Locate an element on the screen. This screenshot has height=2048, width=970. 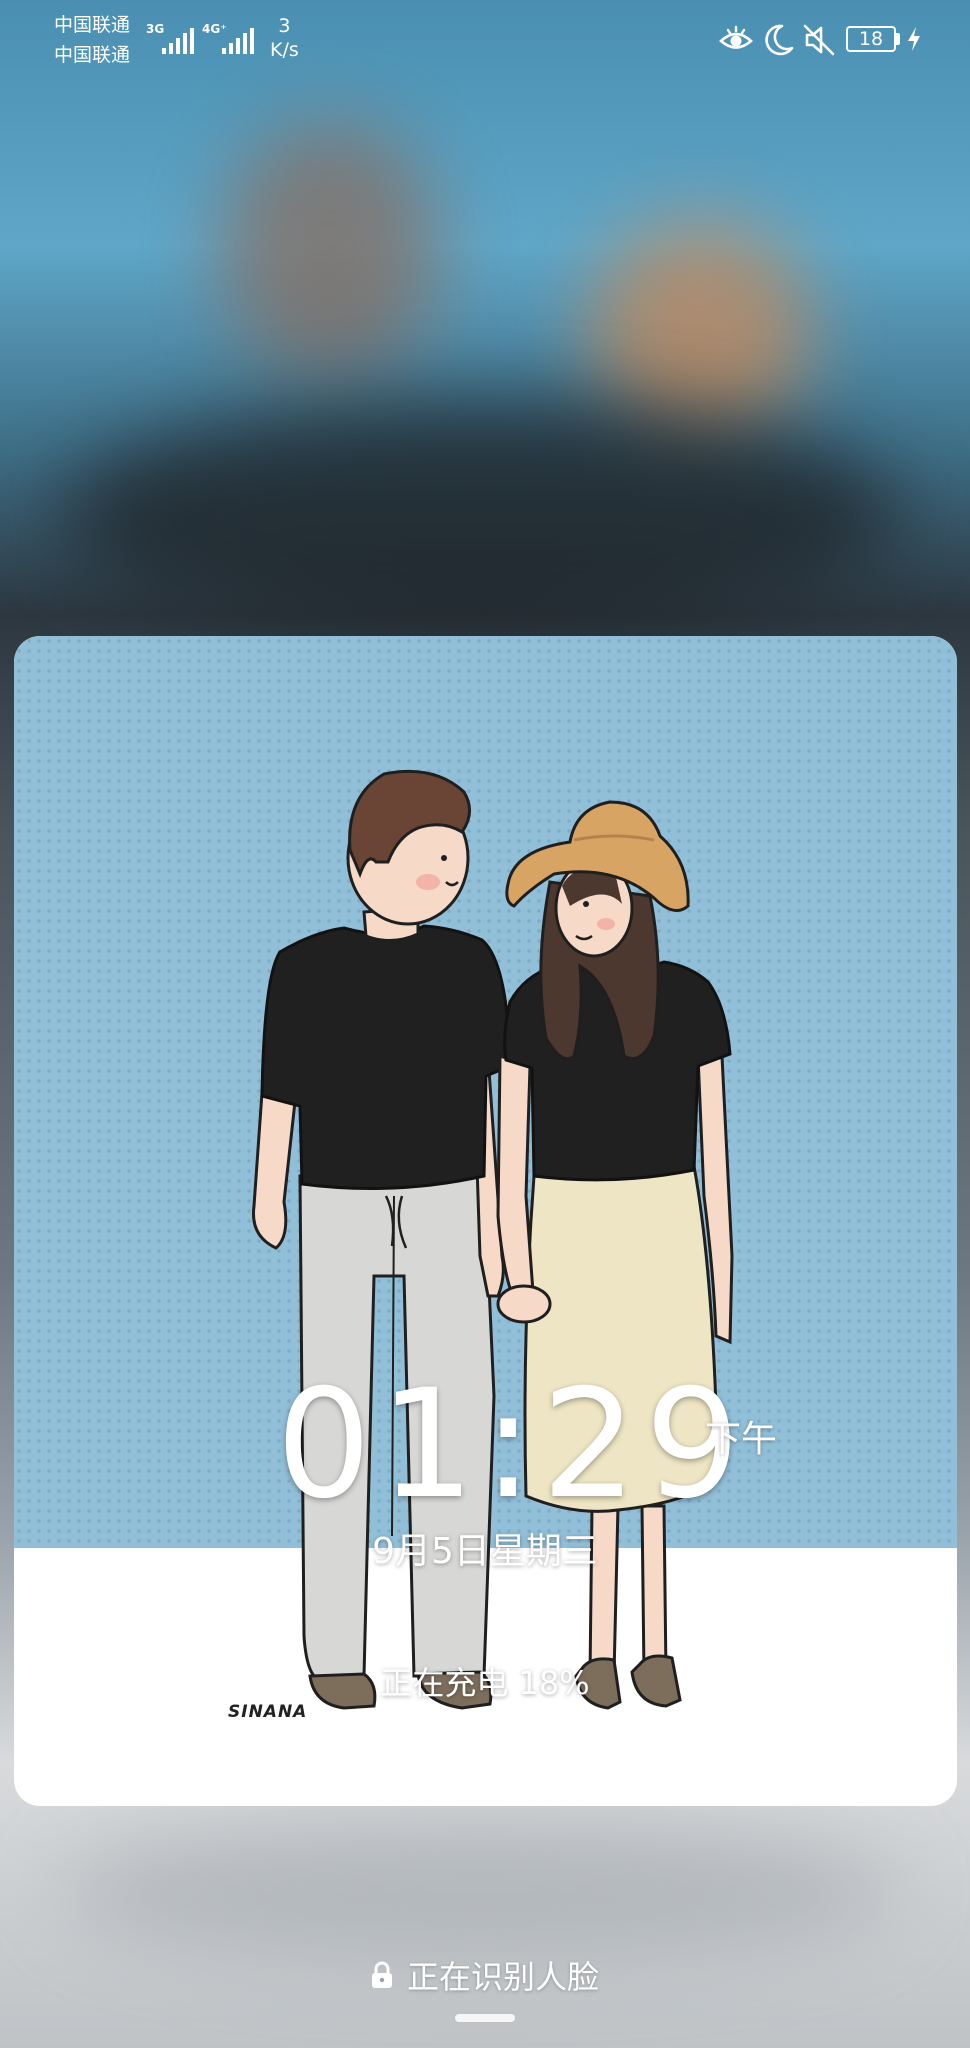
artist-signature: SINANA is located at coordinates (268, 1712).